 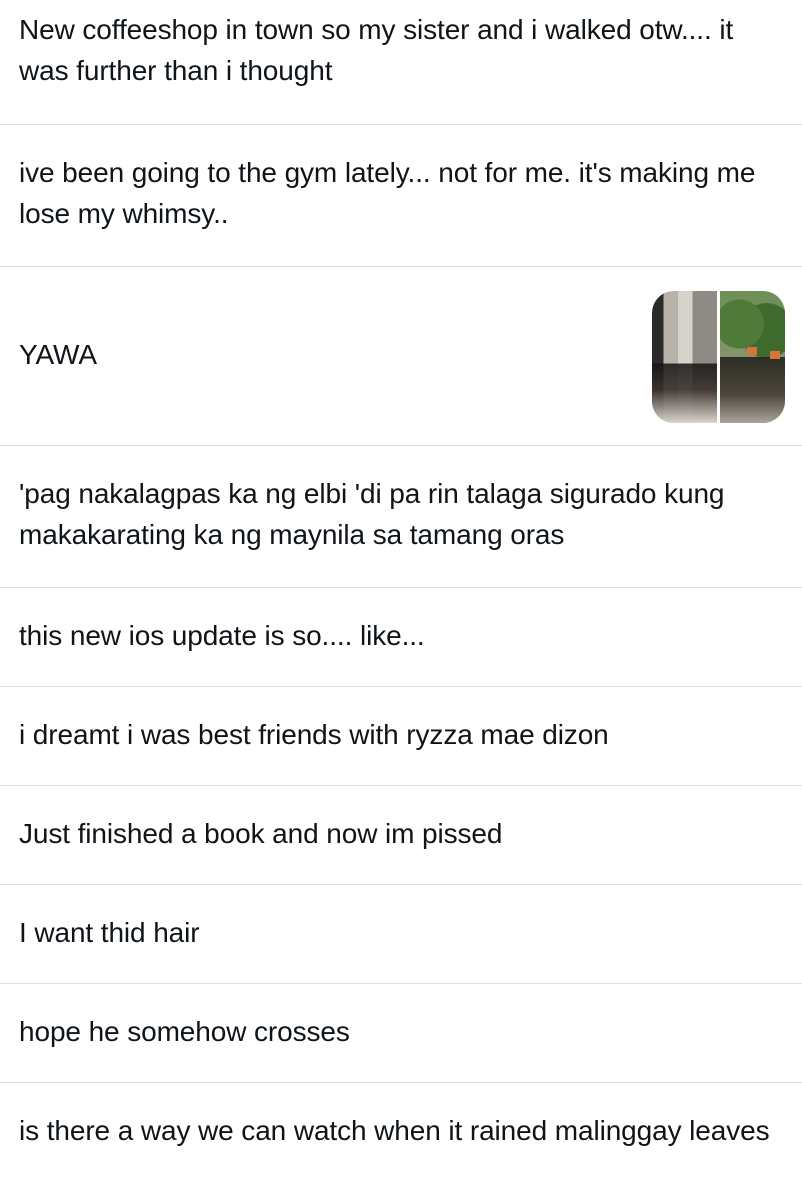 I want to click on list-item: I want thid hair, so click(x=401, y=934).